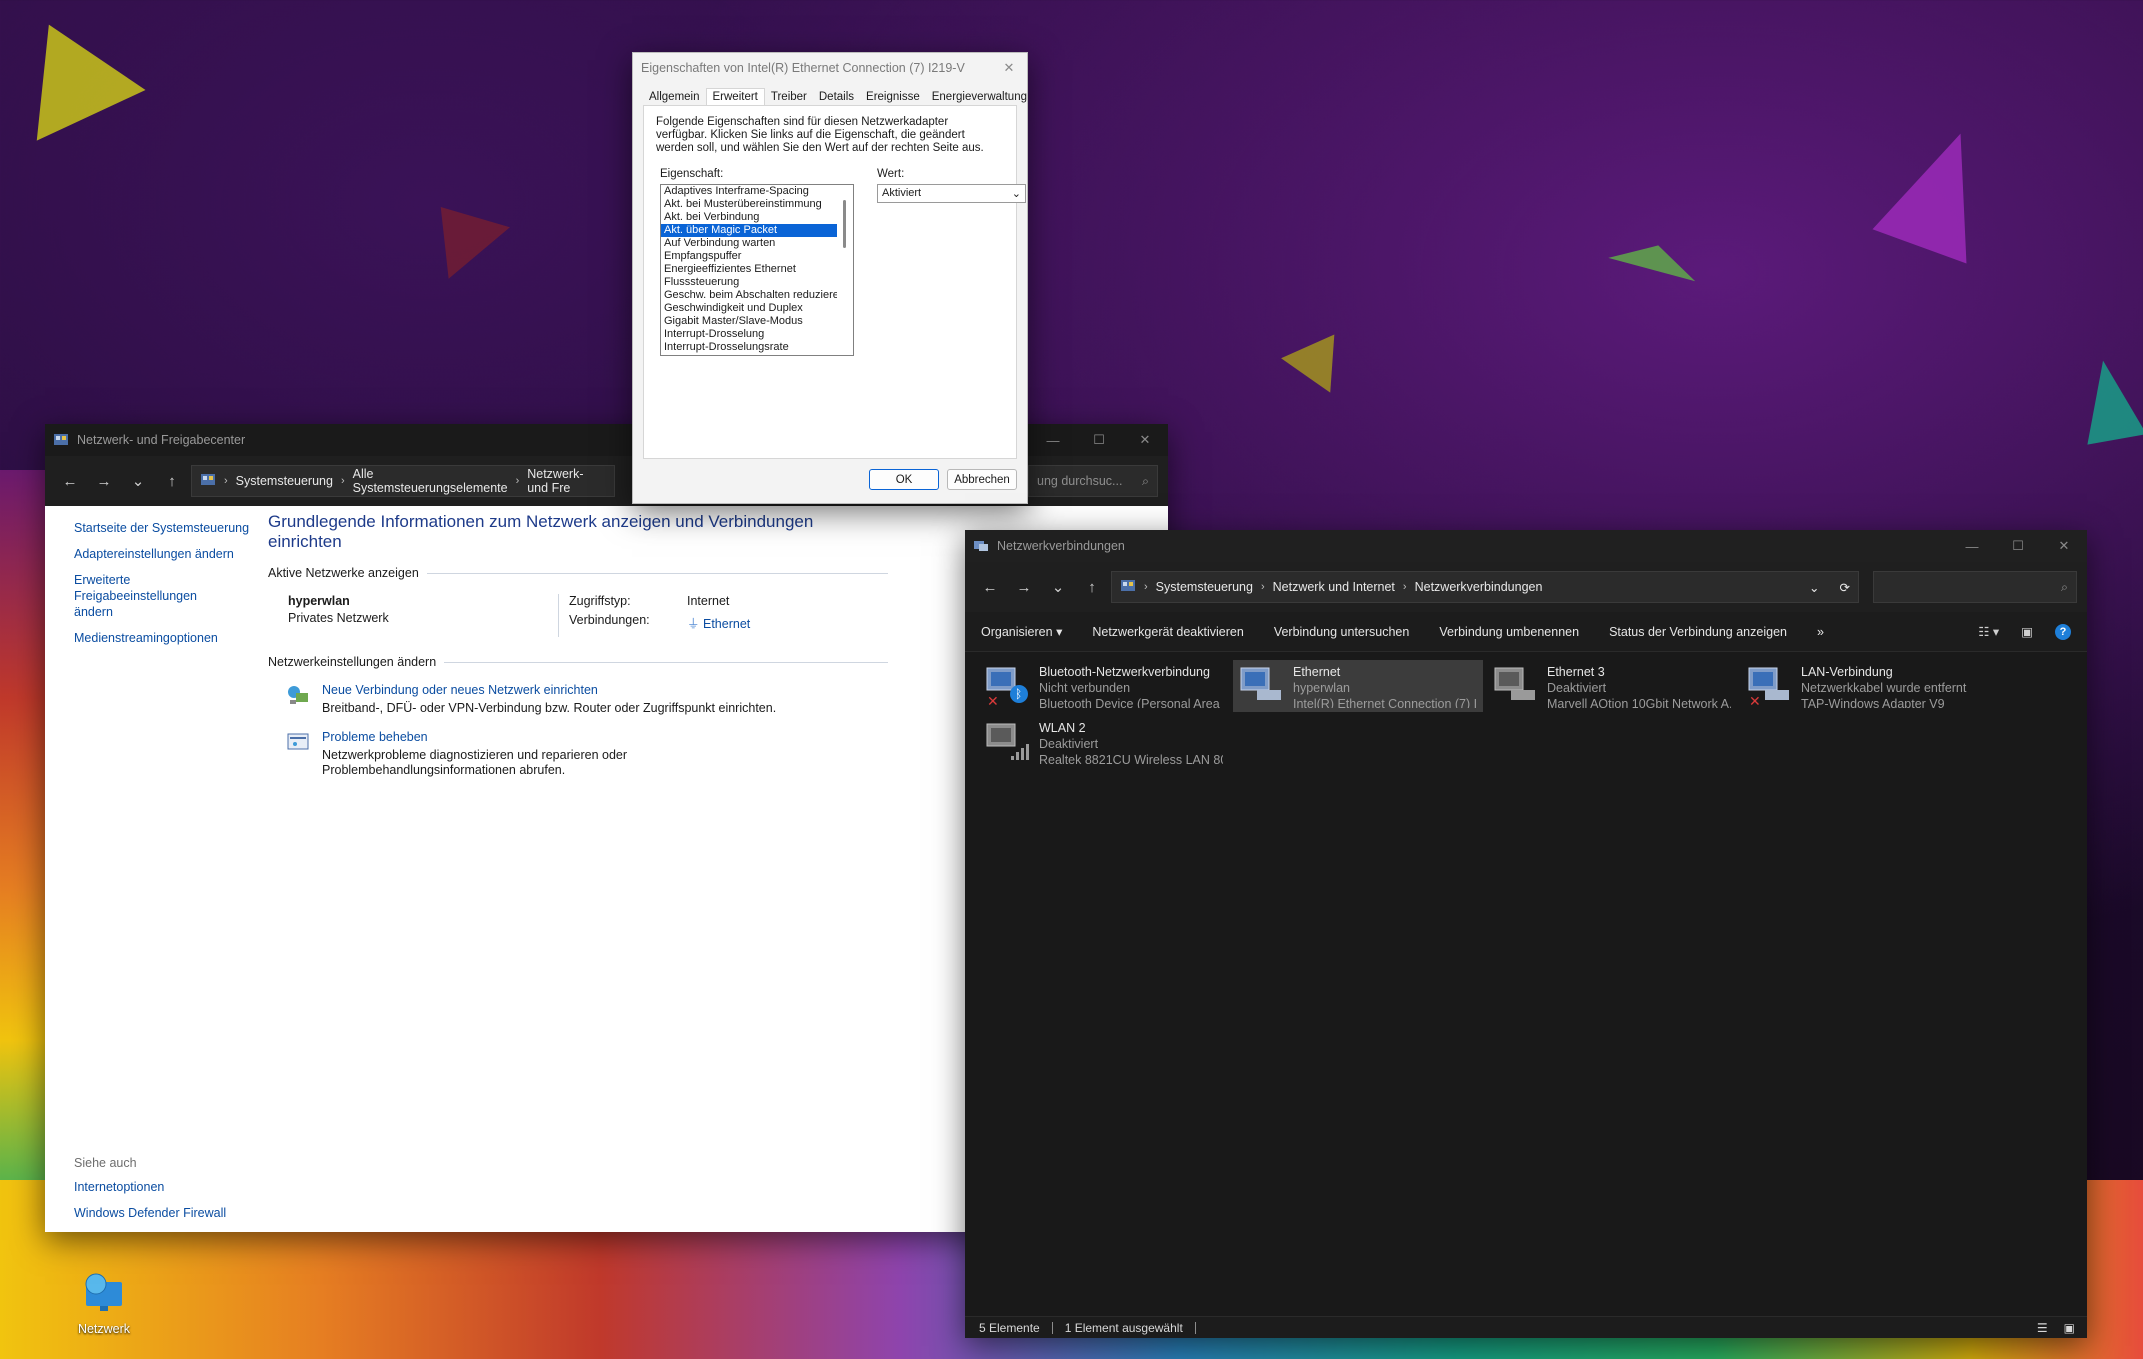 The height and width of the screenshot is (1359, 2143). What do you see at coordinates (1059, 632) in the screenshot?
I see `caret-down-icon: ▾` at bounding box center [1059, 632].